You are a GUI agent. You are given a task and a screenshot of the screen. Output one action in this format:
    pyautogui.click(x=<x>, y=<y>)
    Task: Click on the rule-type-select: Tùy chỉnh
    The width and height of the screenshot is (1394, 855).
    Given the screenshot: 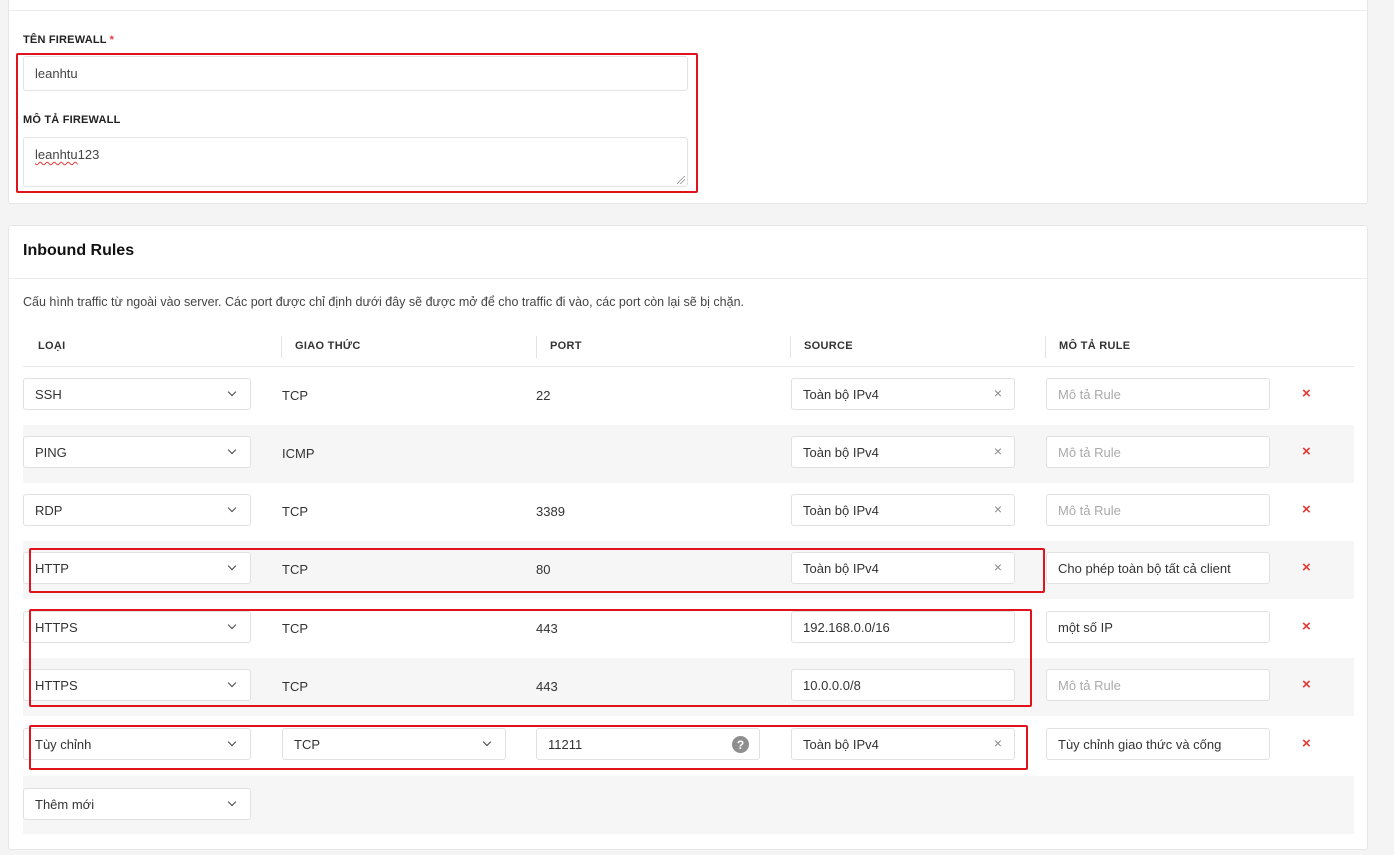 What is the action you would take?
    pyautogui.click(x=137, y=744)
    